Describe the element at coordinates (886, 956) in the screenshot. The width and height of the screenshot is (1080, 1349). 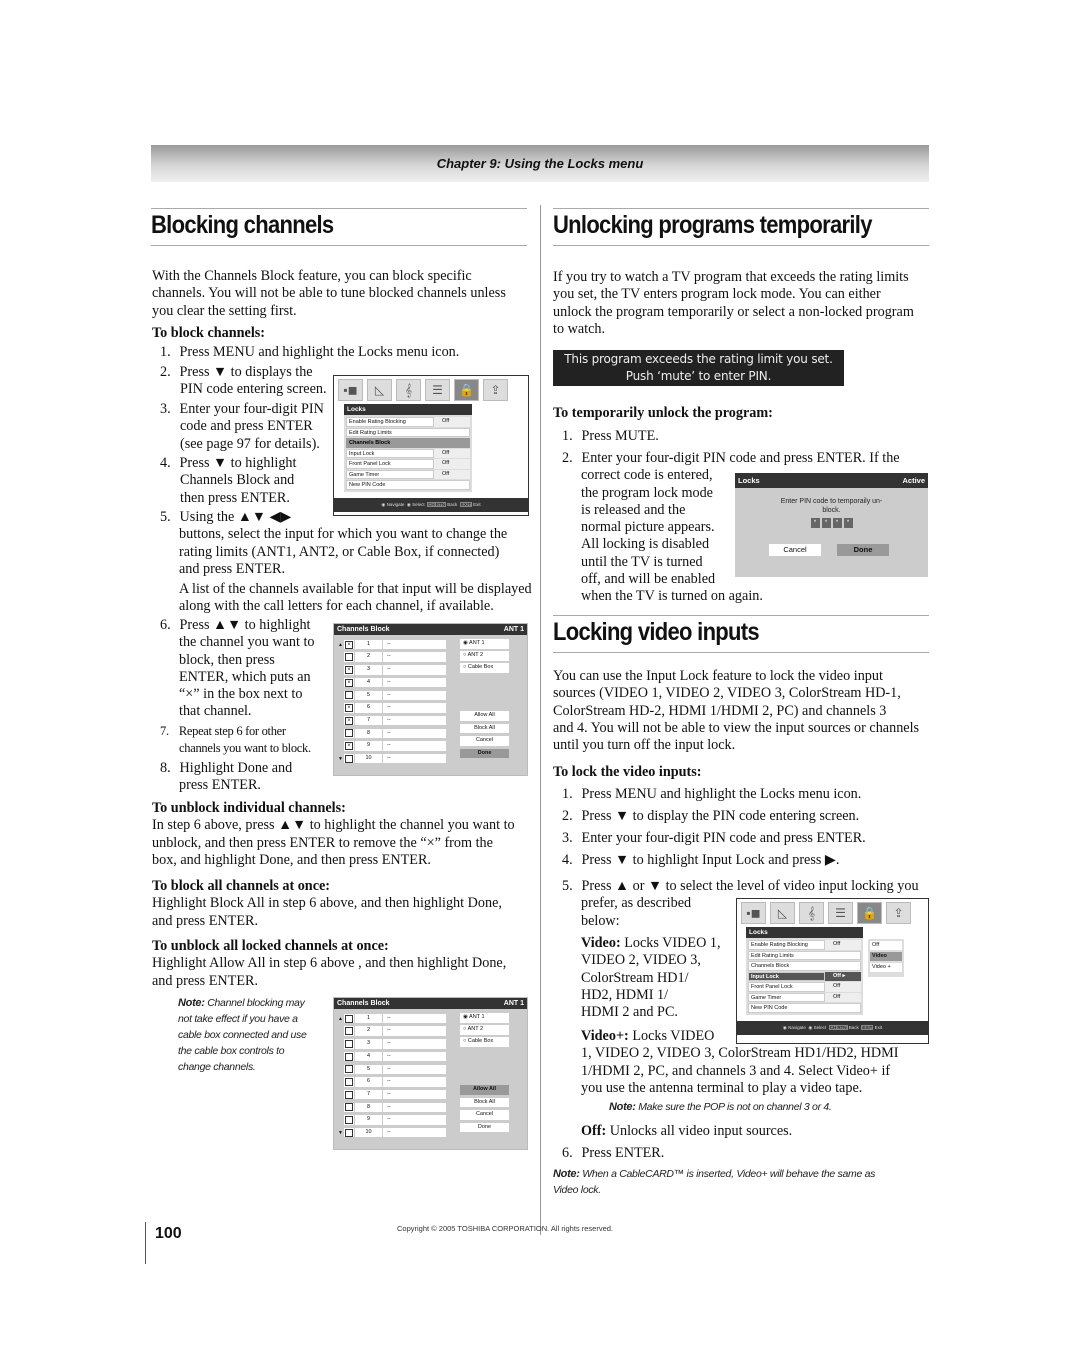
I see `option-video: Video` at that location.